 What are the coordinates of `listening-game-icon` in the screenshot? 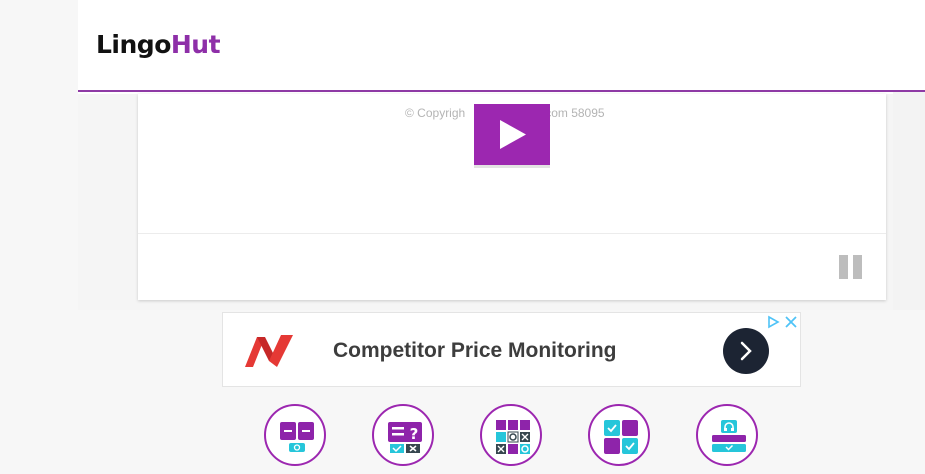 It's located at (729, 436).